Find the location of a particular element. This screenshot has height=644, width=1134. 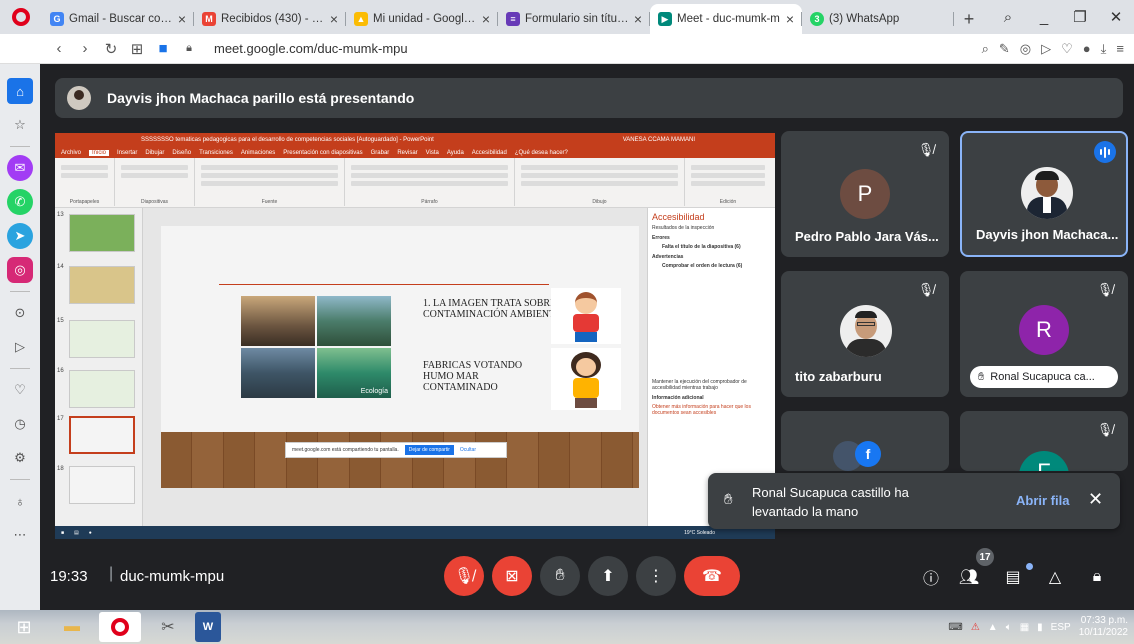

messenger-icon: ✉ is located at coordinates (20, 168).